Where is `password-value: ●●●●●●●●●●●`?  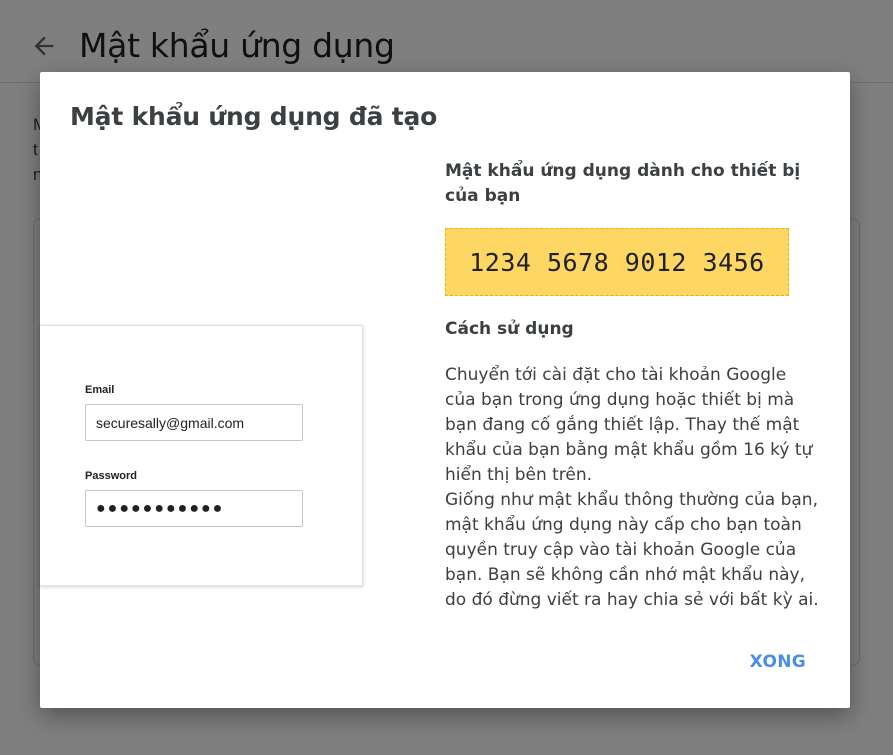
password-value: ●●●●●●●●●●● is located at coordinates (160, 508).